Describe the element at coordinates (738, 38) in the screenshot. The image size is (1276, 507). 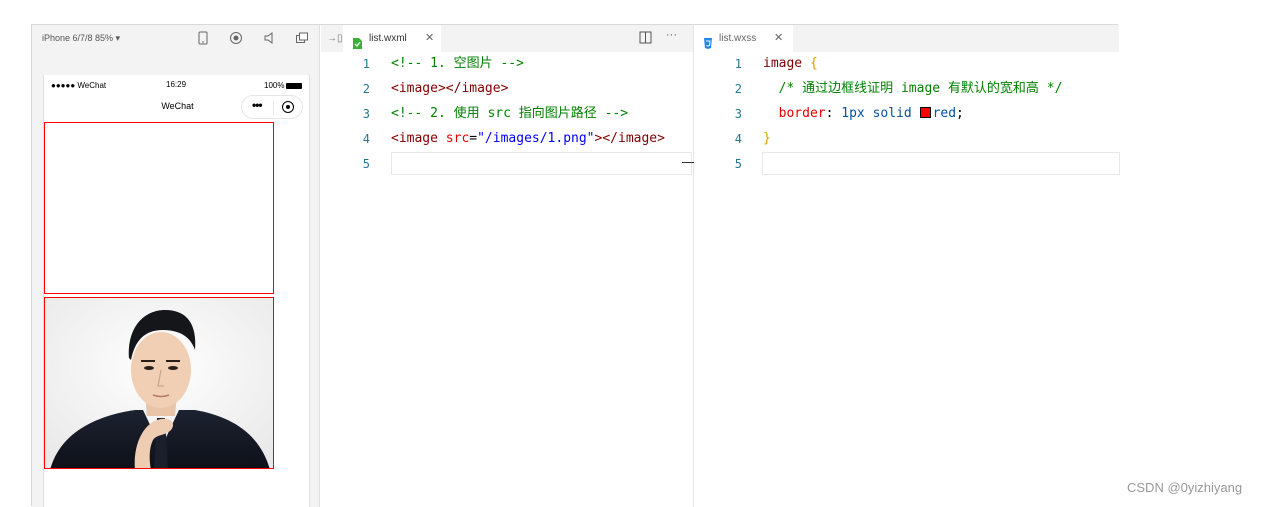
I see `tab-label: list.wxss` at that location.